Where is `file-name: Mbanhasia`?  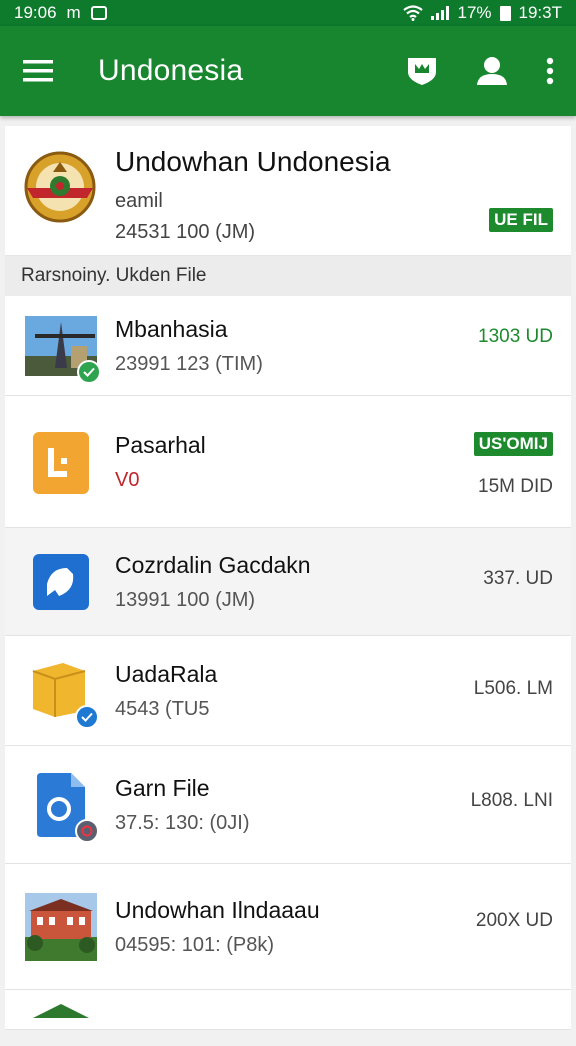
file-name: Mbanhasia is located at coordinates (189, 329).